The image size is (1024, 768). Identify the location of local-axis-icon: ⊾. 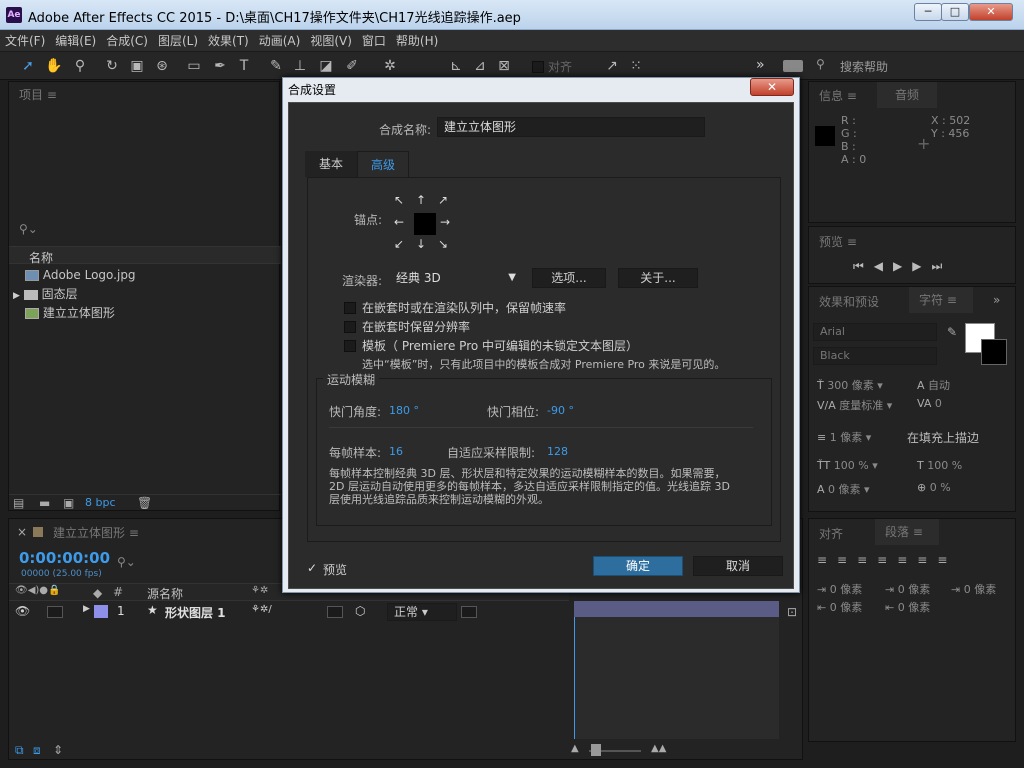
(456, 66).